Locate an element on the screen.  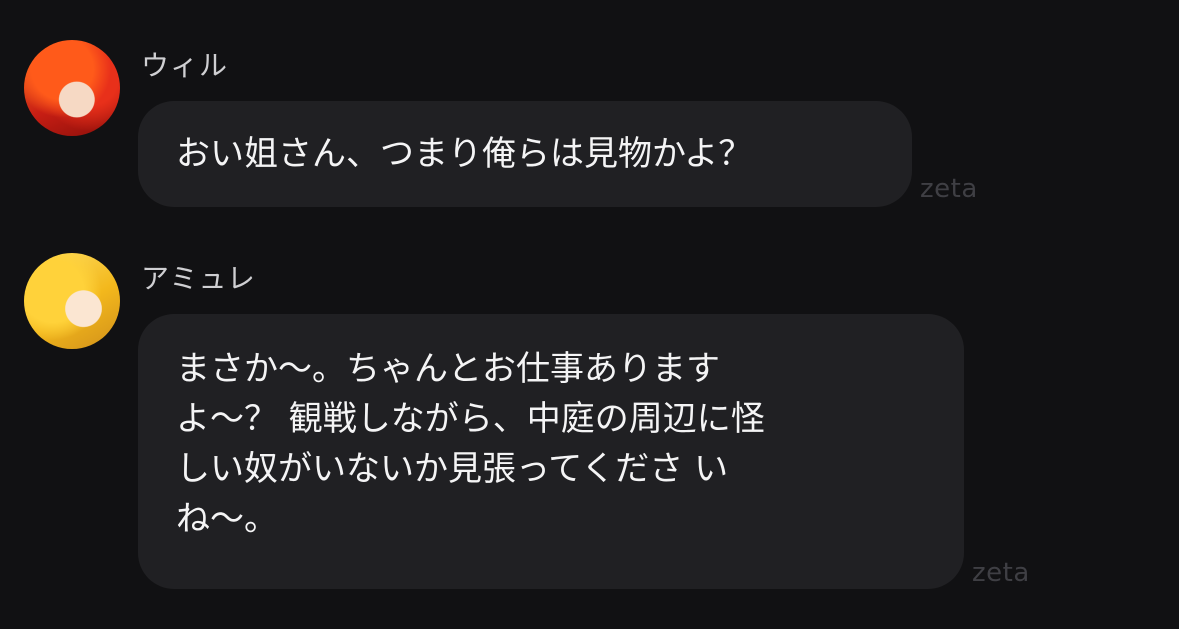
message-bubble: おい姐さん、つまり俺らは見物かよ？ is located at coordinates (525, 154).